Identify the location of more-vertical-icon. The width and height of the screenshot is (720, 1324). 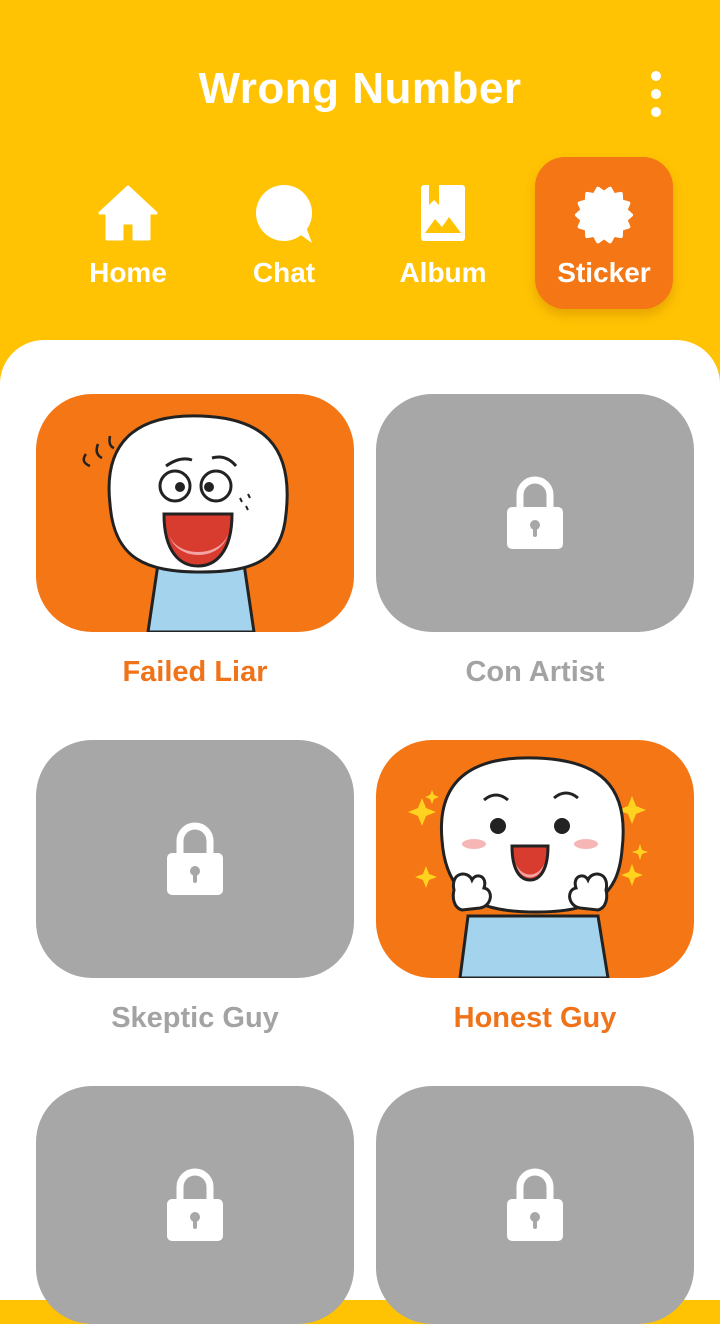
(656, 76).